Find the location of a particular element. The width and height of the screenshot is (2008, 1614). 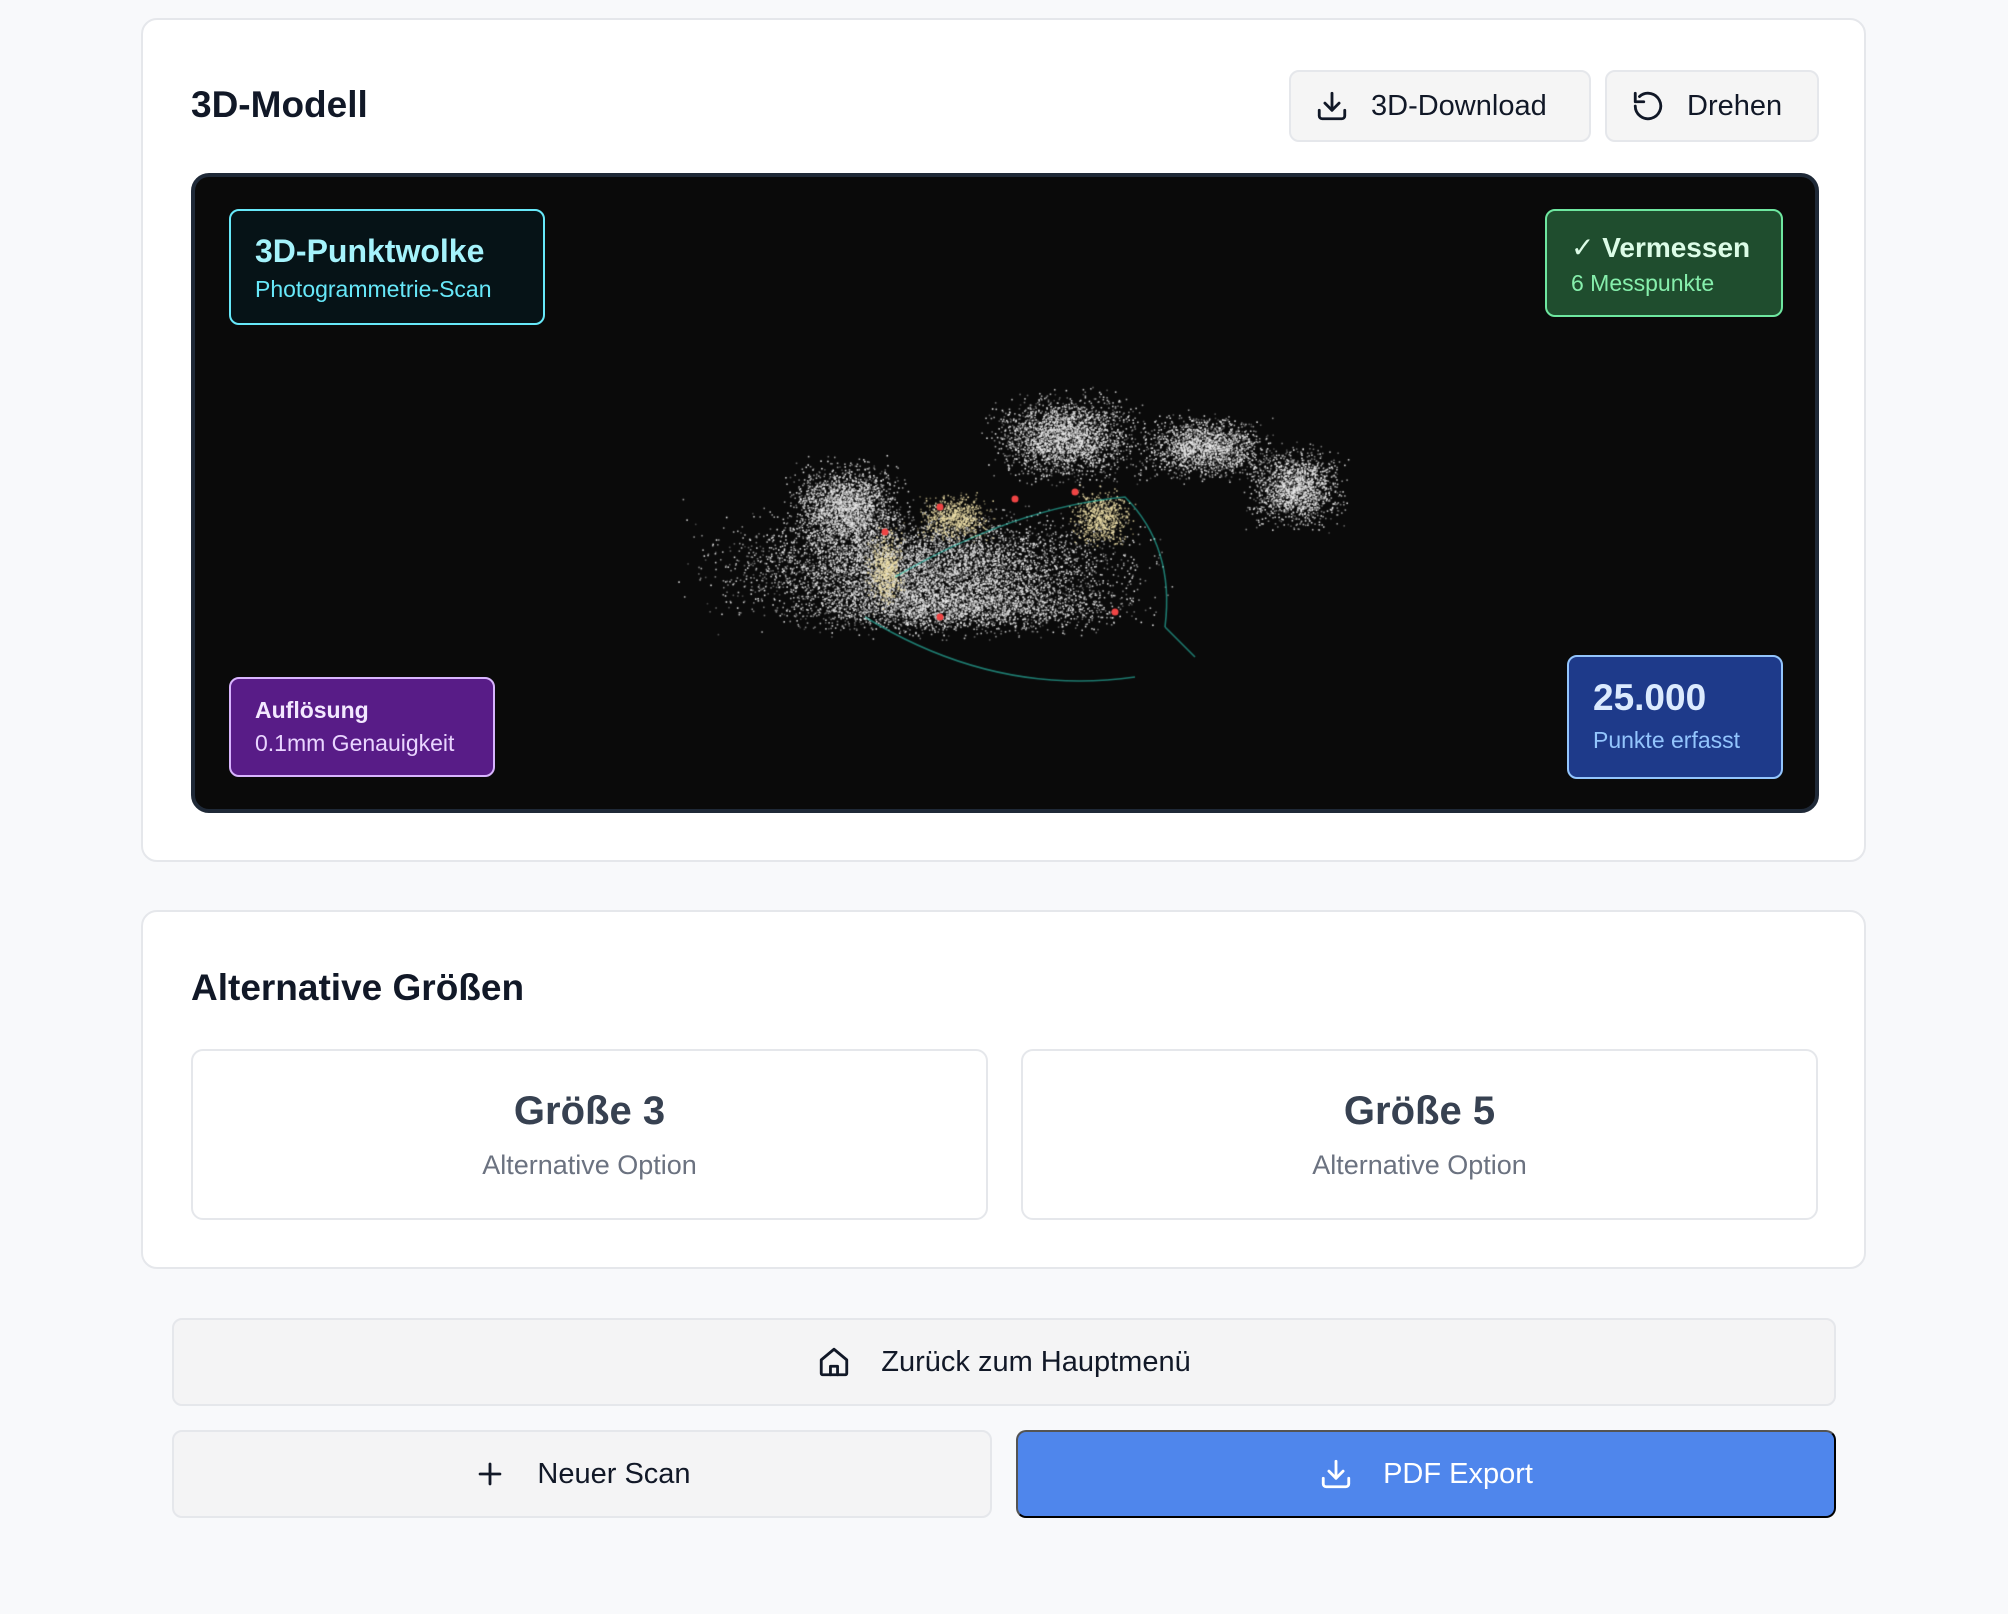

size-option-5: Größe 5 Alternative Option is located at coordinates (1419, 1134).